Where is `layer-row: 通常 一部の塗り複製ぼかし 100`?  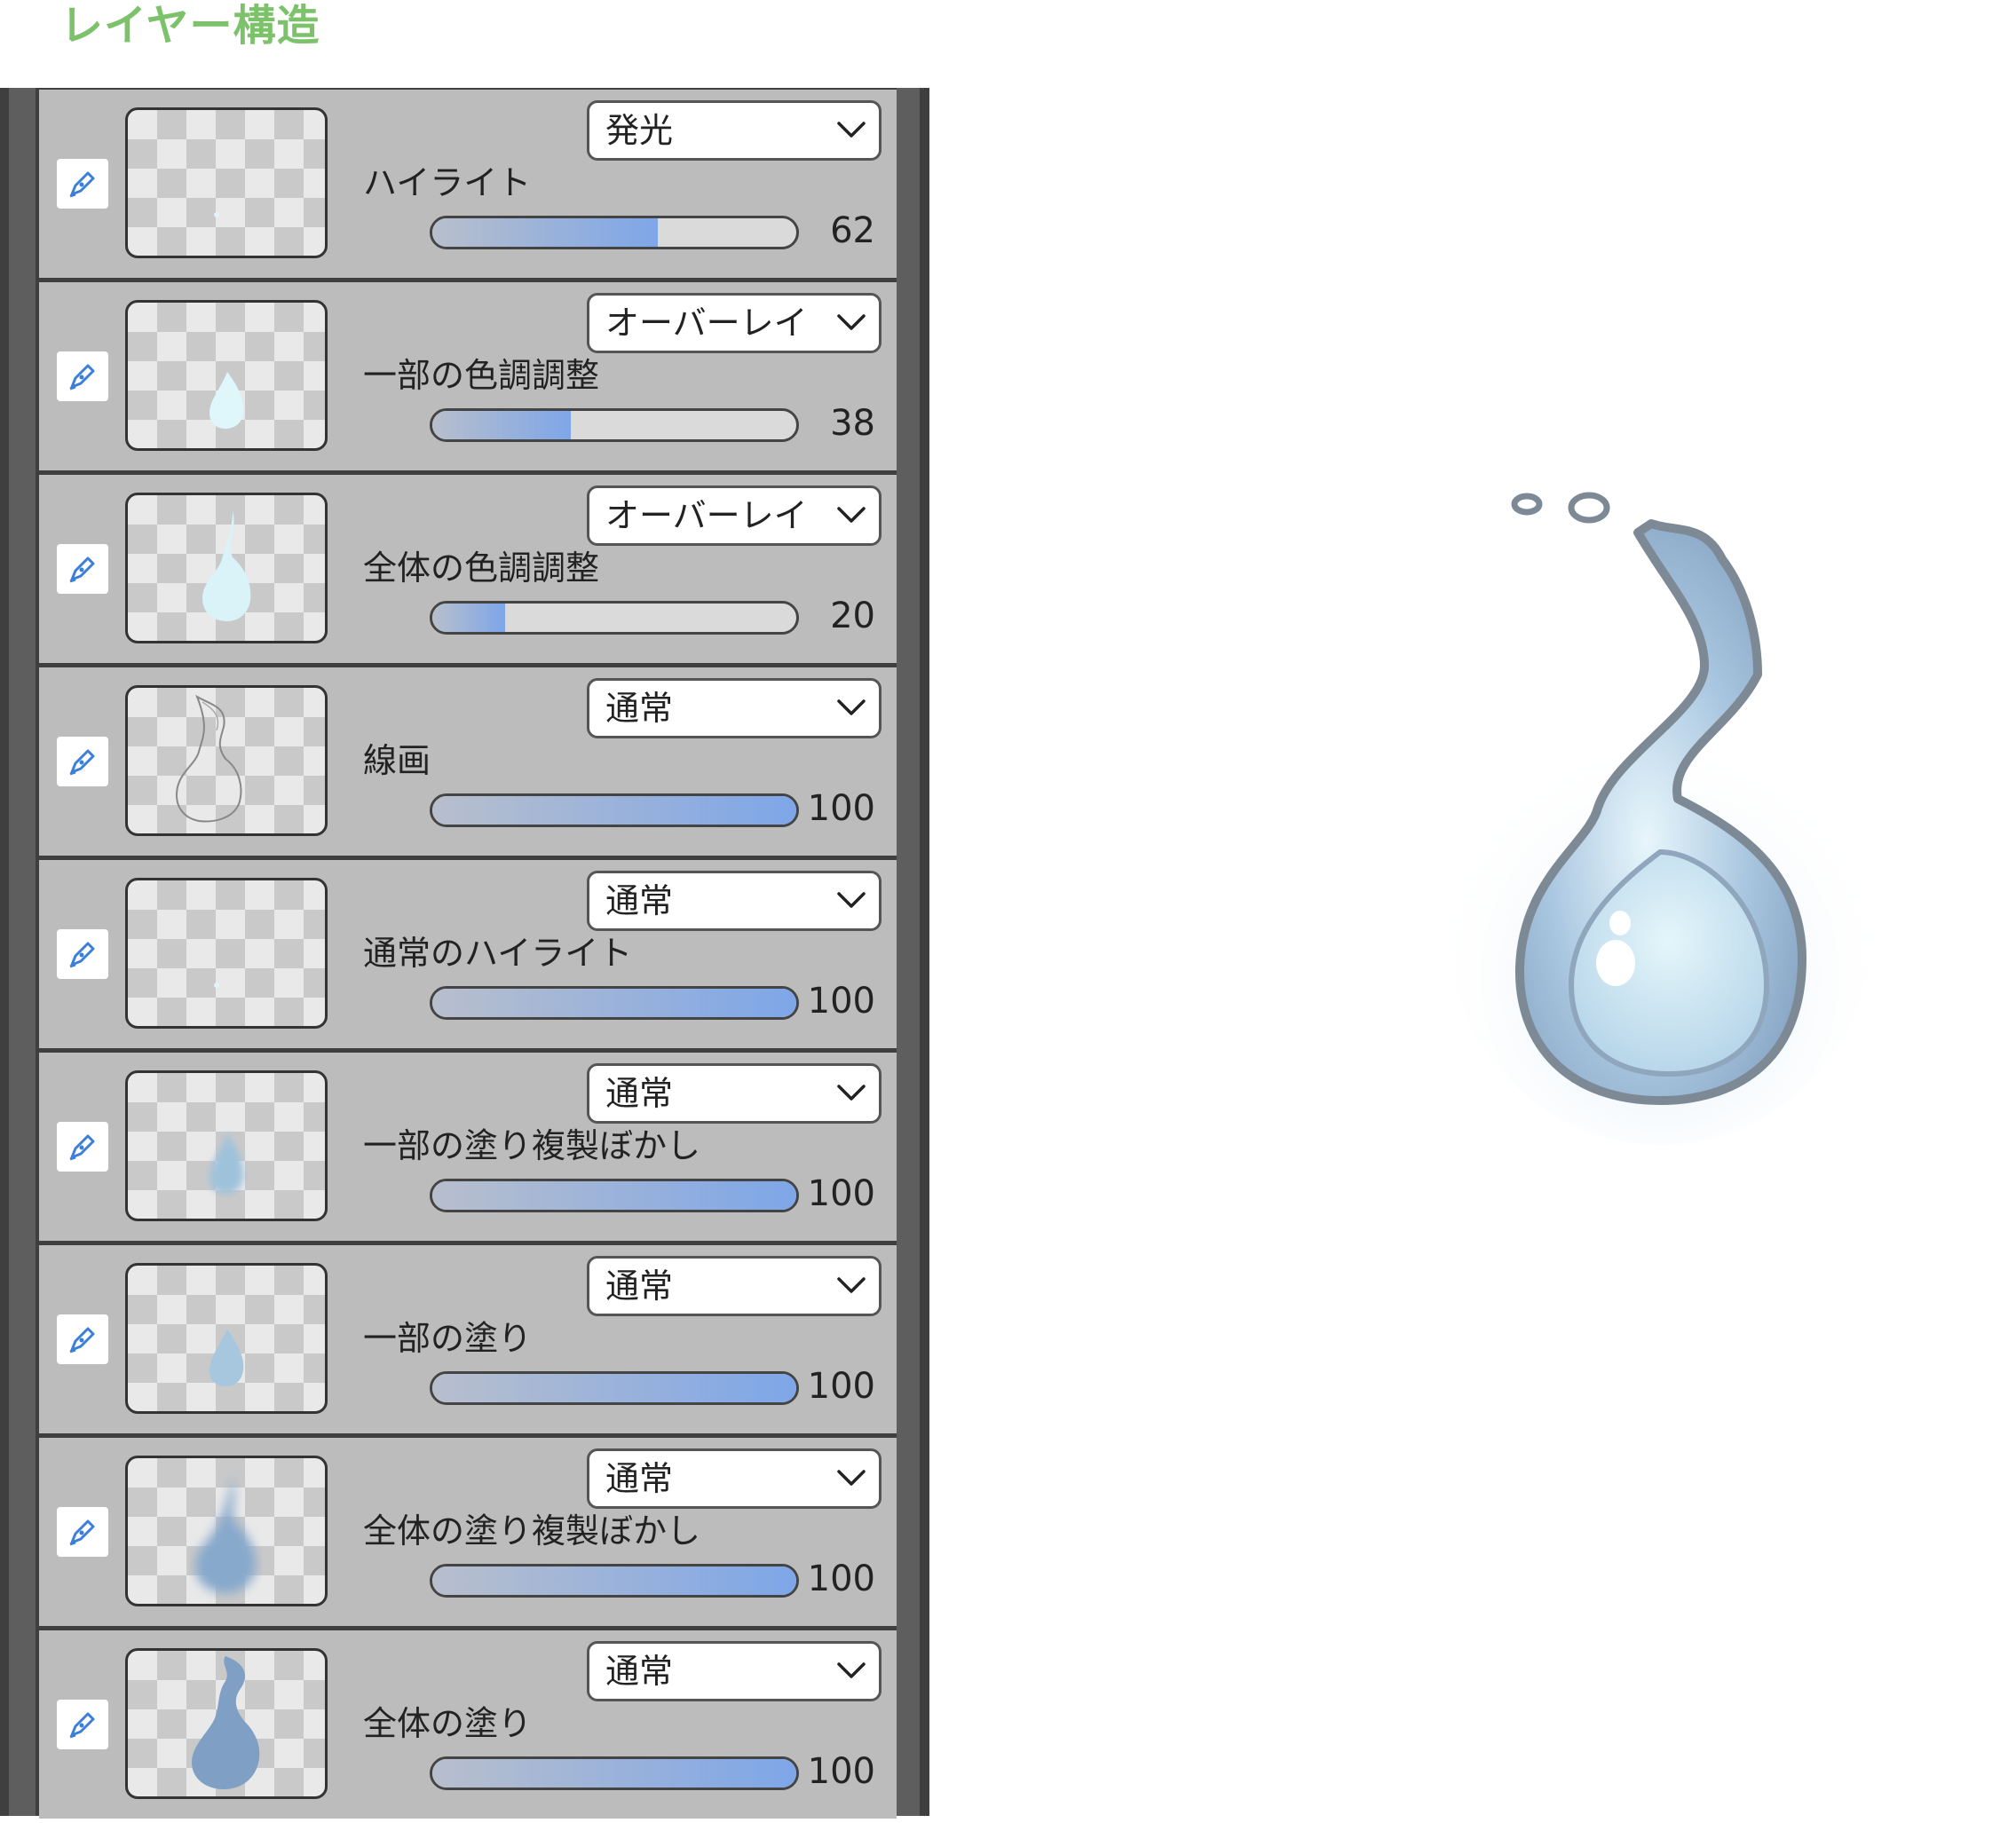
layer-row: 通常 一部の塗り複製ぼかし 100 is located at coordinates (468, 1147).